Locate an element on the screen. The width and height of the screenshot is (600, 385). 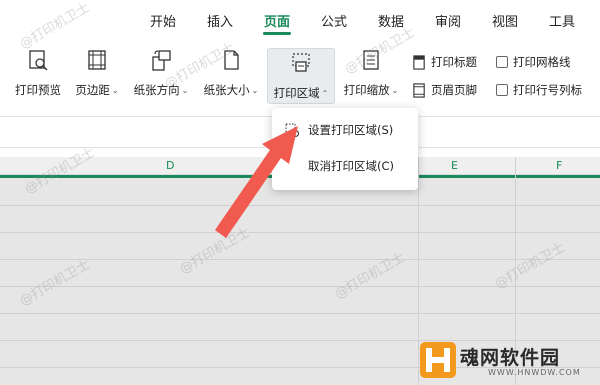
clear-print-area-item: 取消打印区域(C) is located at coordinates (345, 166).